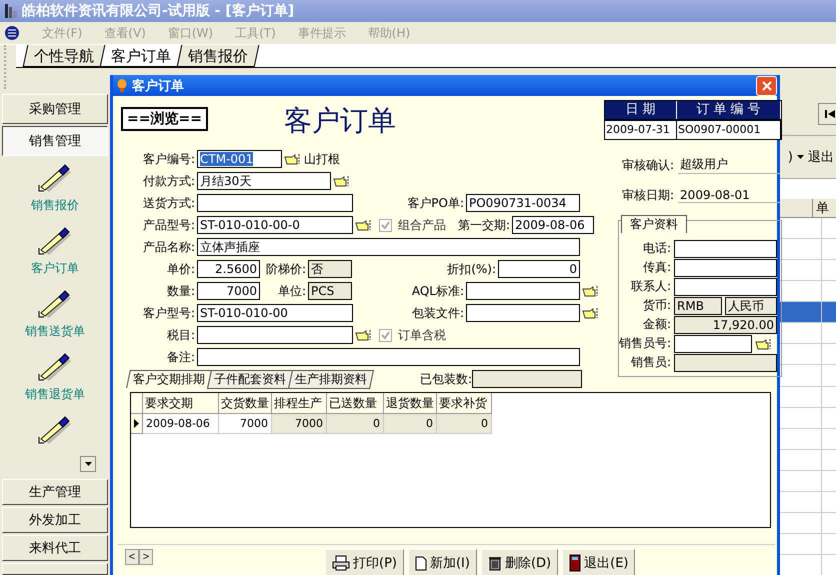 The height and width of the screenshot is (575, 836). I want to click on field-label: 产品名称:, so click(168, 247).